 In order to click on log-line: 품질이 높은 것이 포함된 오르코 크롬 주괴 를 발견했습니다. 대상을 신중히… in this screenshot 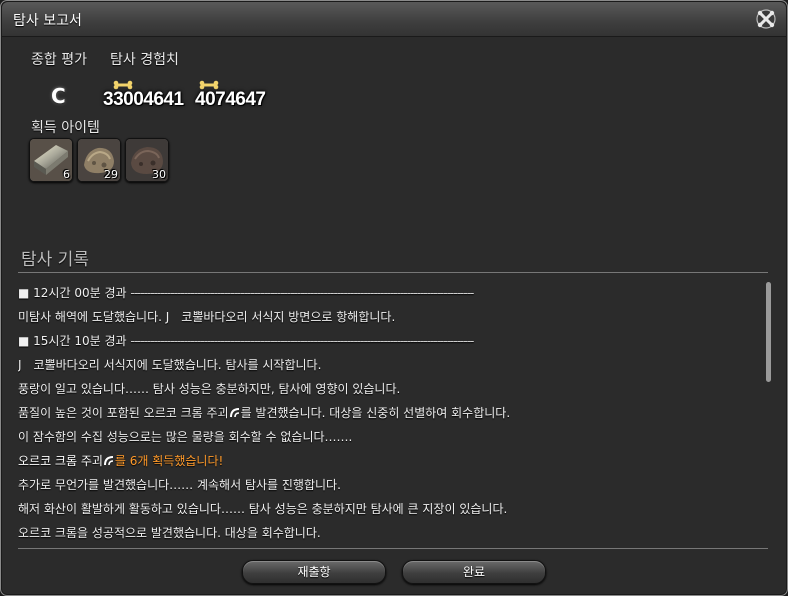, I will do `click(264, 413)`.